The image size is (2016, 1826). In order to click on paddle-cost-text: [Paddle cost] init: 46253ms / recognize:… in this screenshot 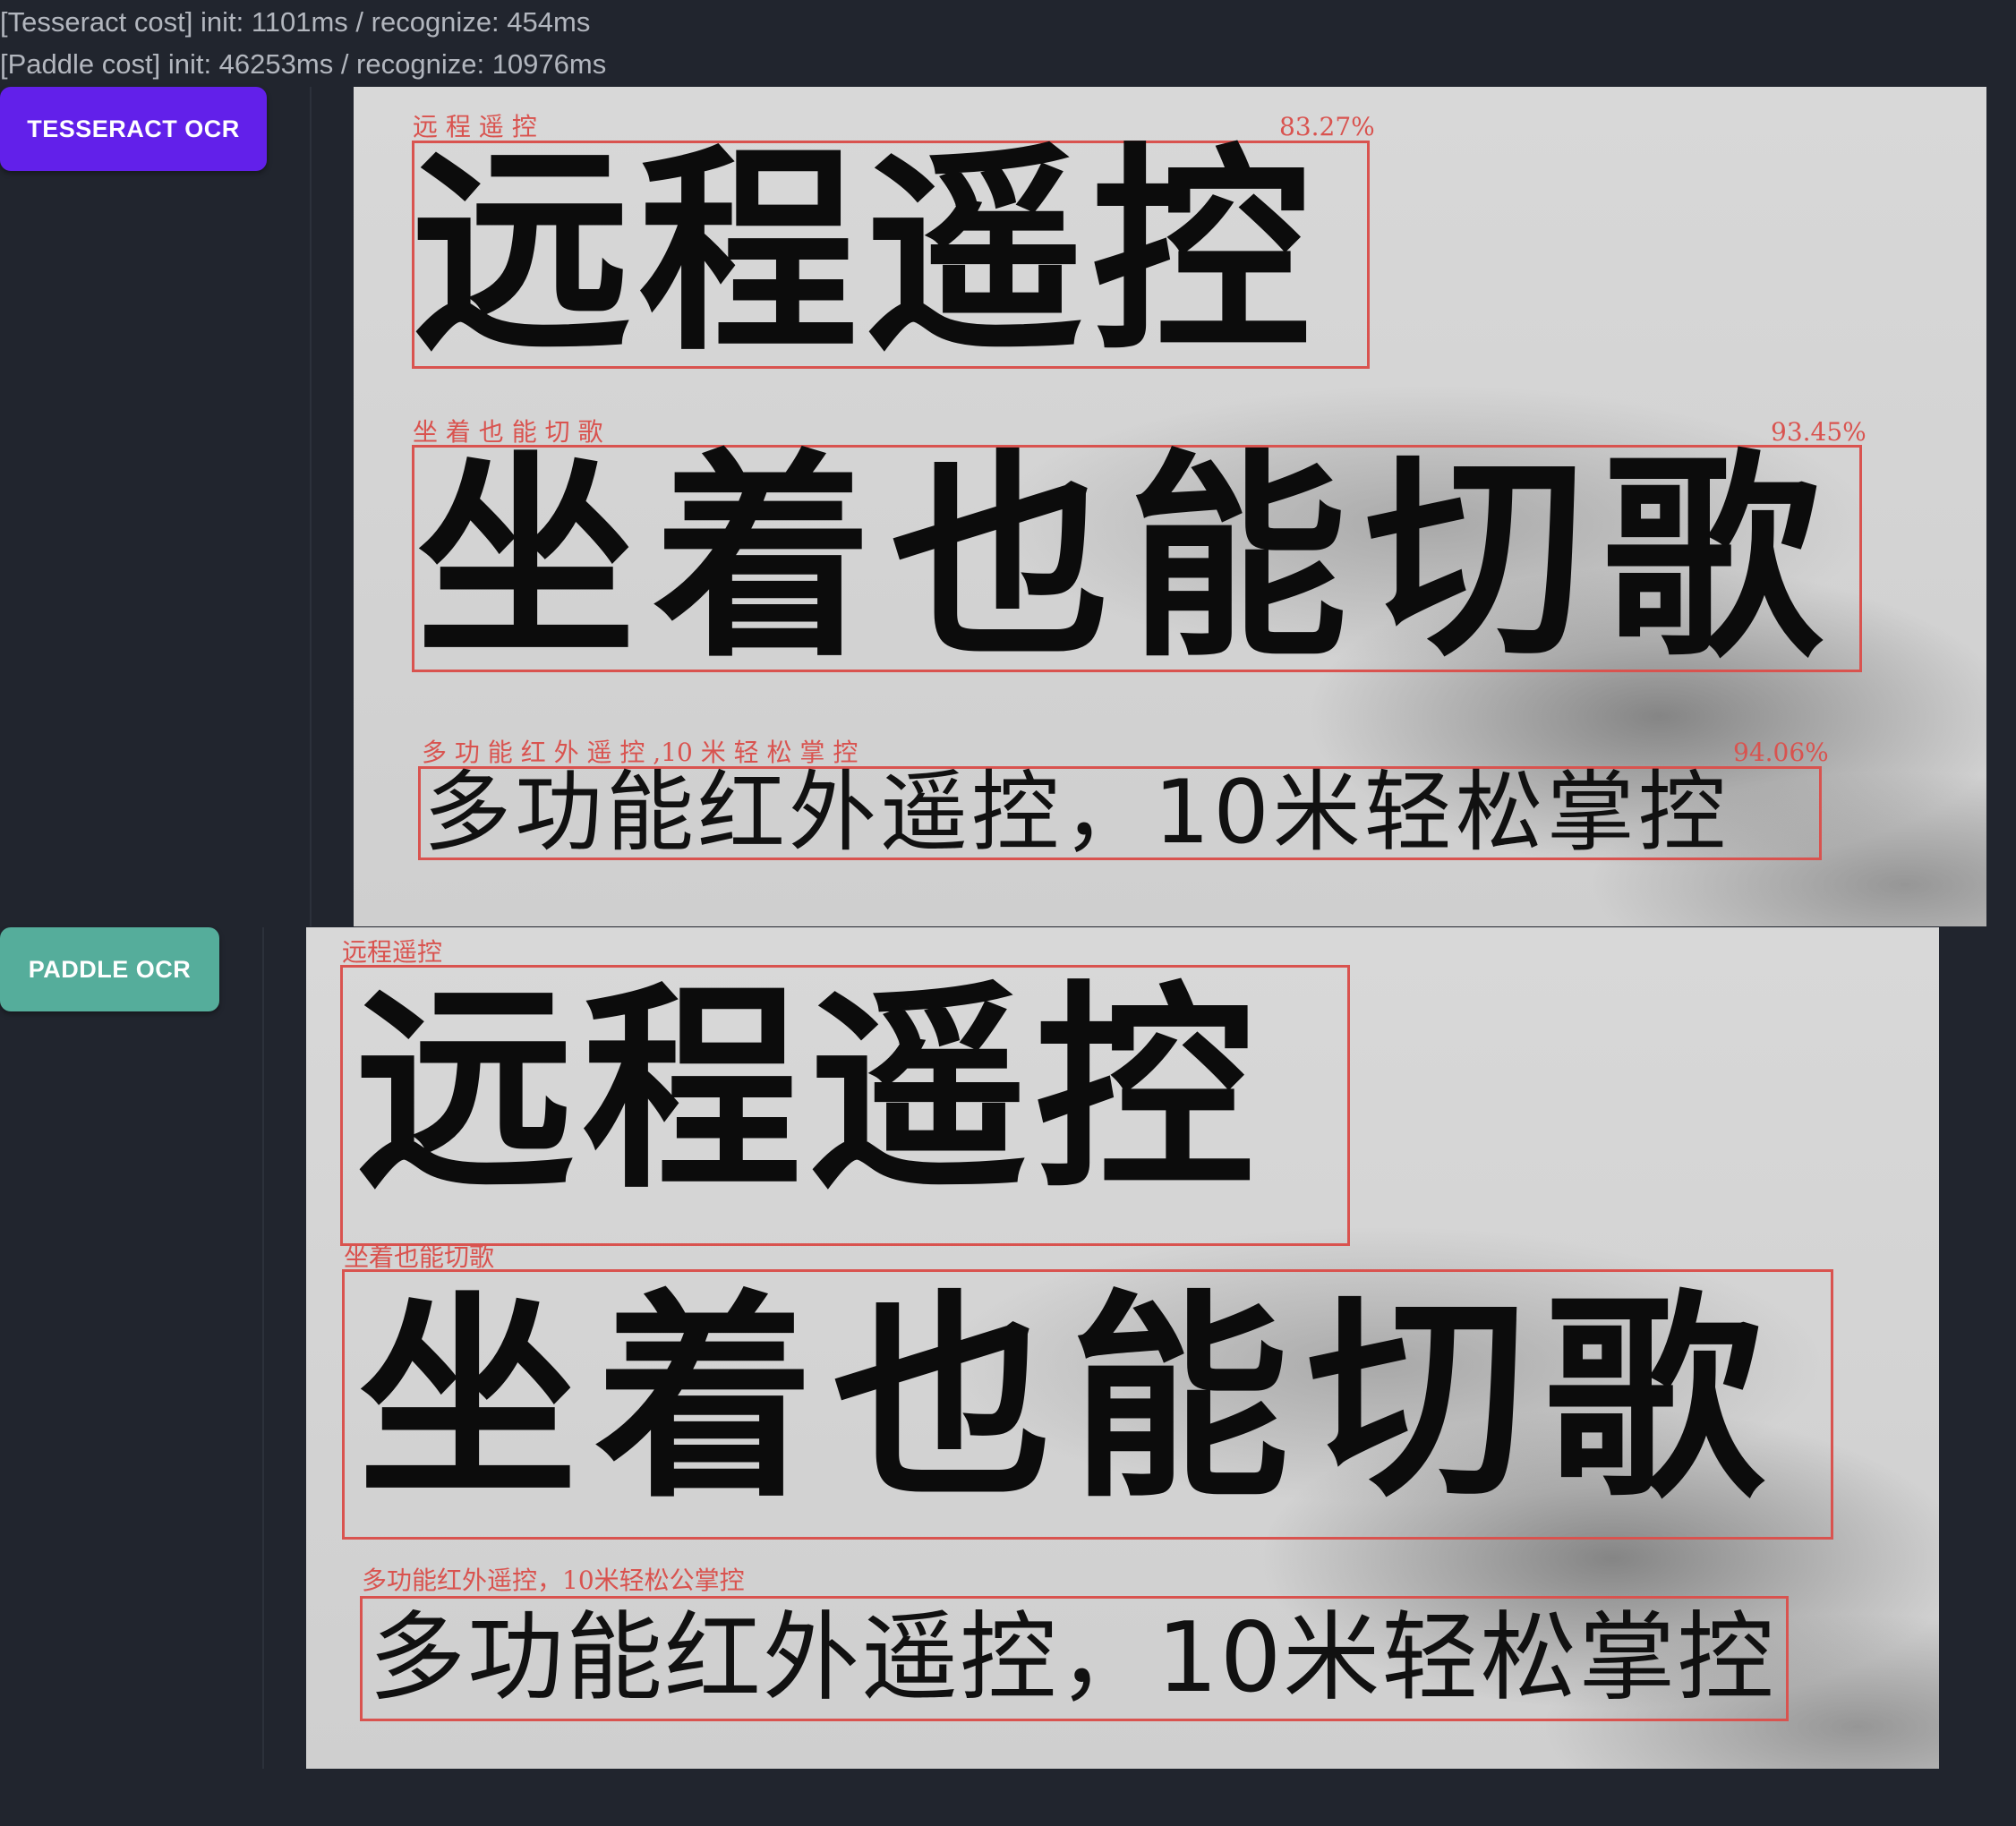, I will do `click(303, 64)`.